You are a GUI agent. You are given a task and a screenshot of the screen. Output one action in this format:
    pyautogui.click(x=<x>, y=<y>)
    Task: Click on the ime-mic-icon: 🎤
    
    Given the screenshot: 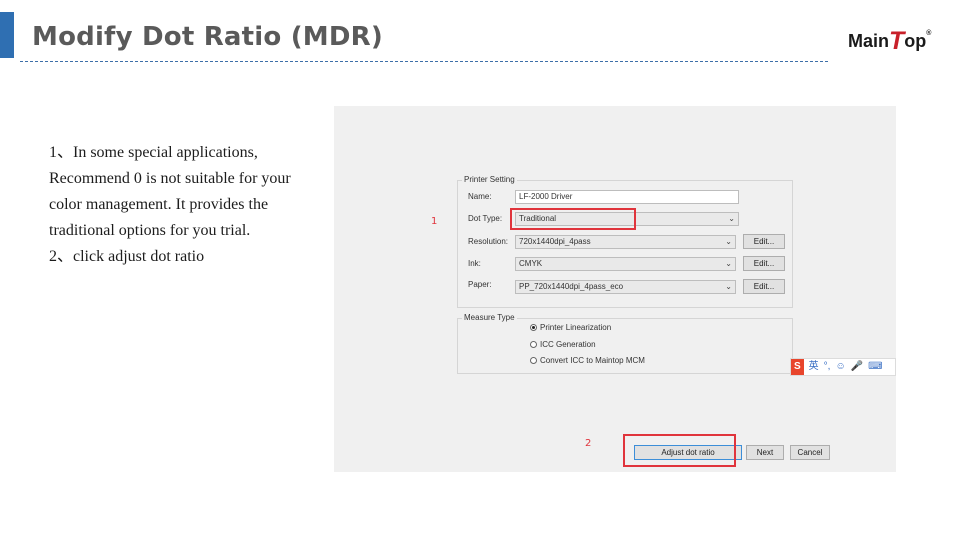 What is the action you would take?
    pyautogui.click(x=857, y=367)
    